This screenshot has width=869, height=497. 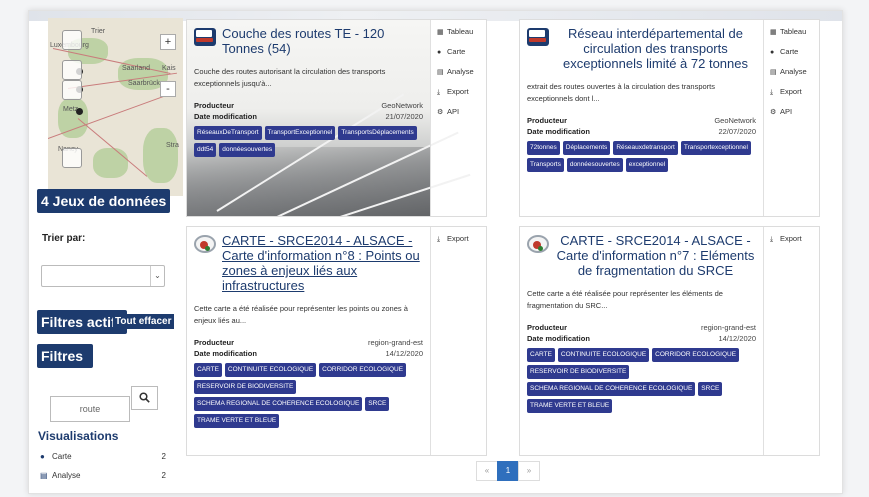 I want to click on pagination: « 1 », so click(x=508, y=471).